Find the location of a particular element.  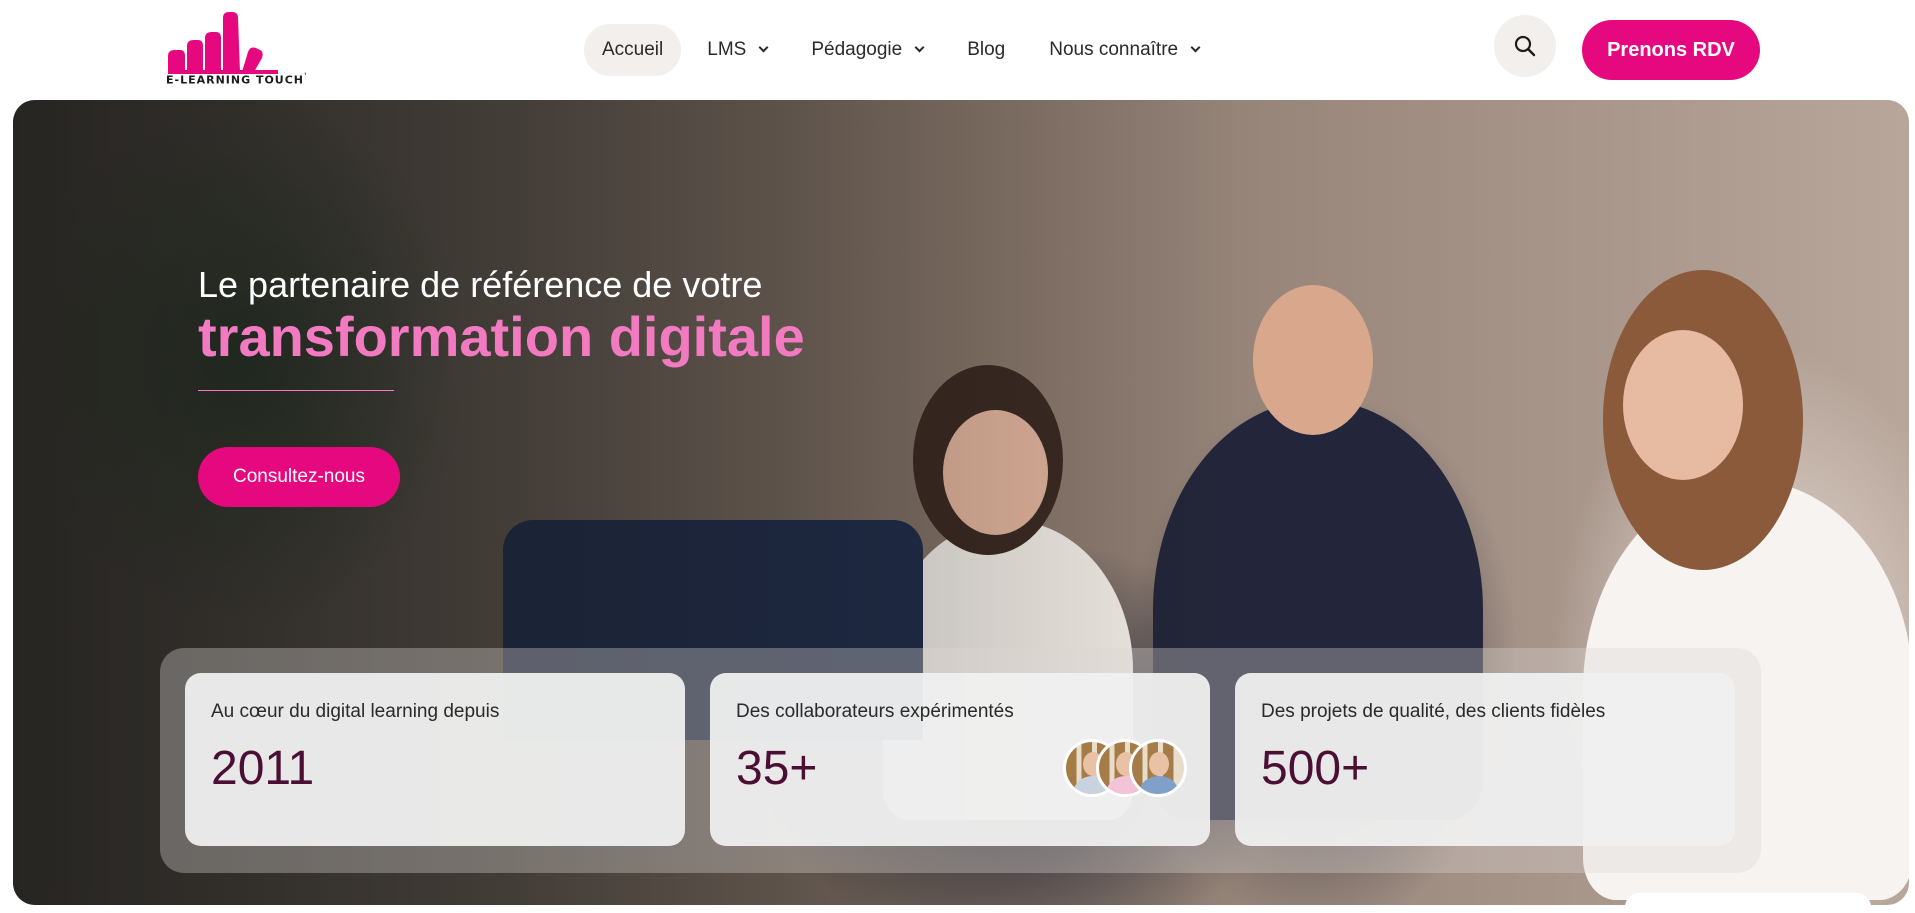

nav-item-lms: LMS is located at coordinates (737, 50).